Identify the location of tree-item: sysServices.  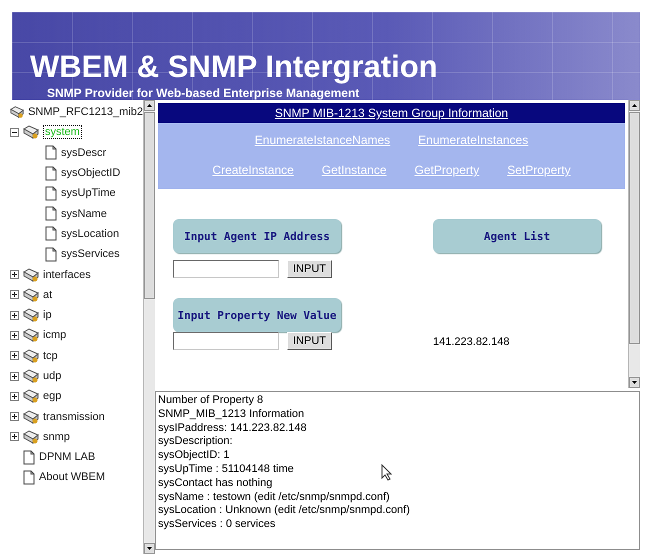
(90, 254).